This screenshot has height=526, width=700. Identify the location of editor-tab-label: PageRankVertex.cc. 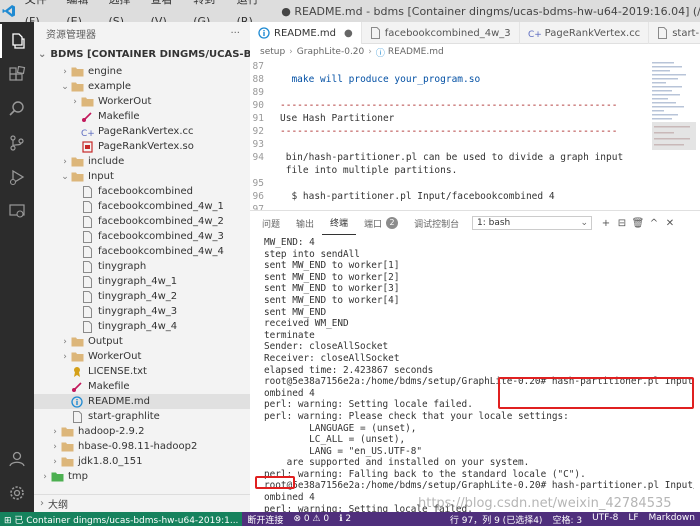
(592, 33).